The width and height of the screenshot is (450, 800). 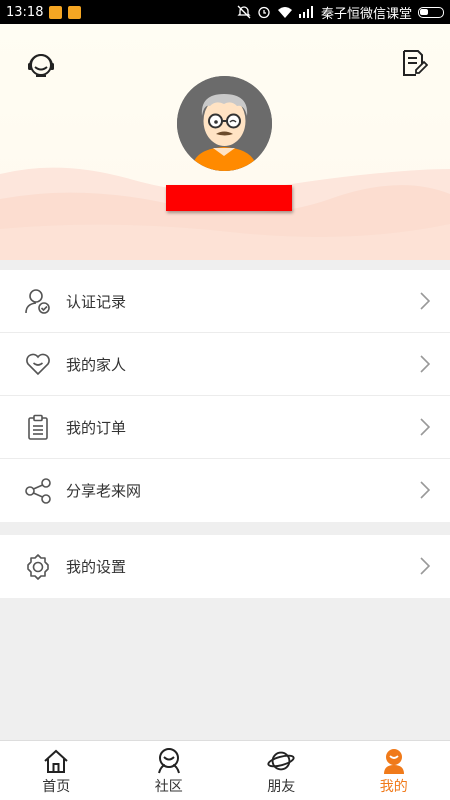 I want to click on menu-item-verification-records: 认证记录, so click(x=225, y=301).